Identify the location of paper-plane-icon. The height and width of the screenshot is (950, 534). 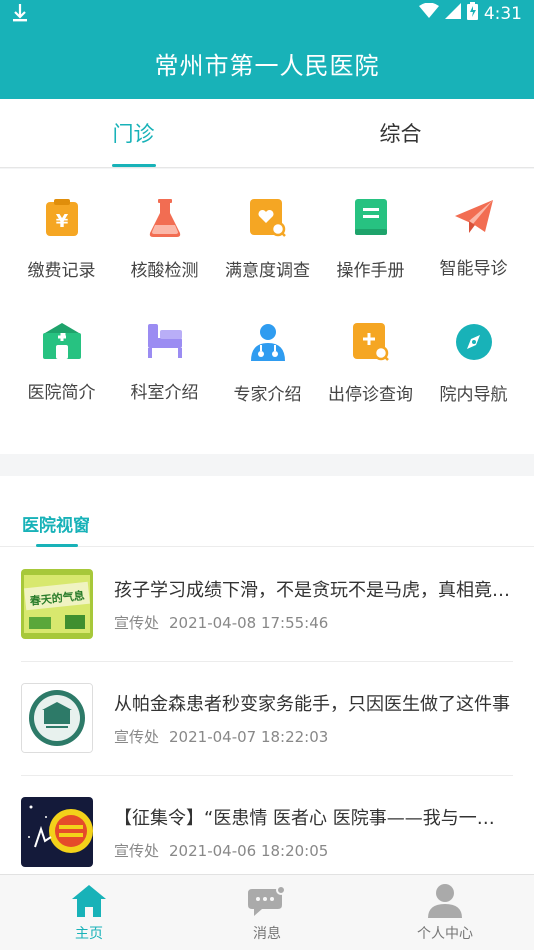
(474, 217).